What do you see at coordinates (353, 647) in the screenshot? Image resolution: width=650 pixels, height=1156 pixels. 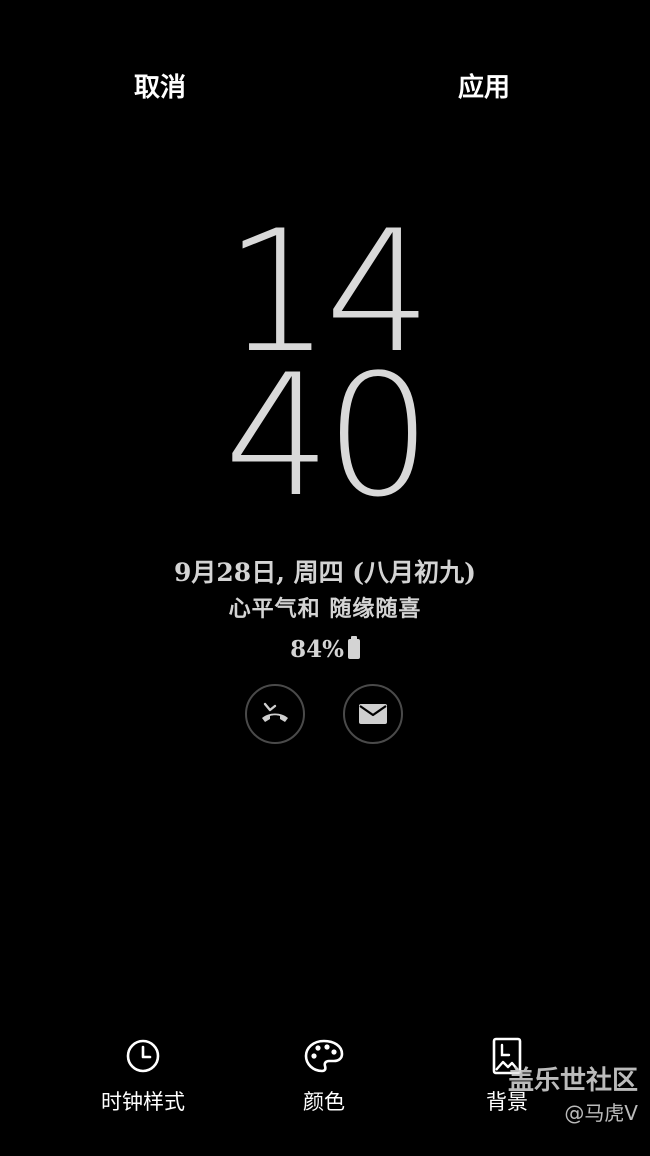 I see `battery-icon` at bounding box center [353, 647].